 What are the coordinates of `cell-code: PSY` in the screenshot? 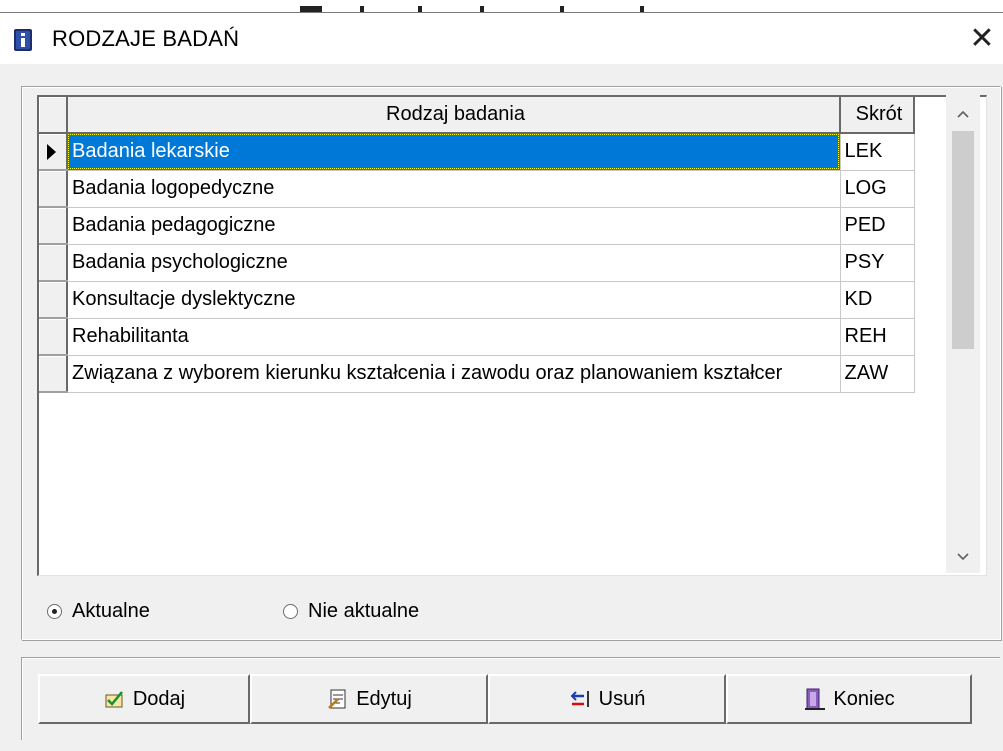 It's located at (877, 263).